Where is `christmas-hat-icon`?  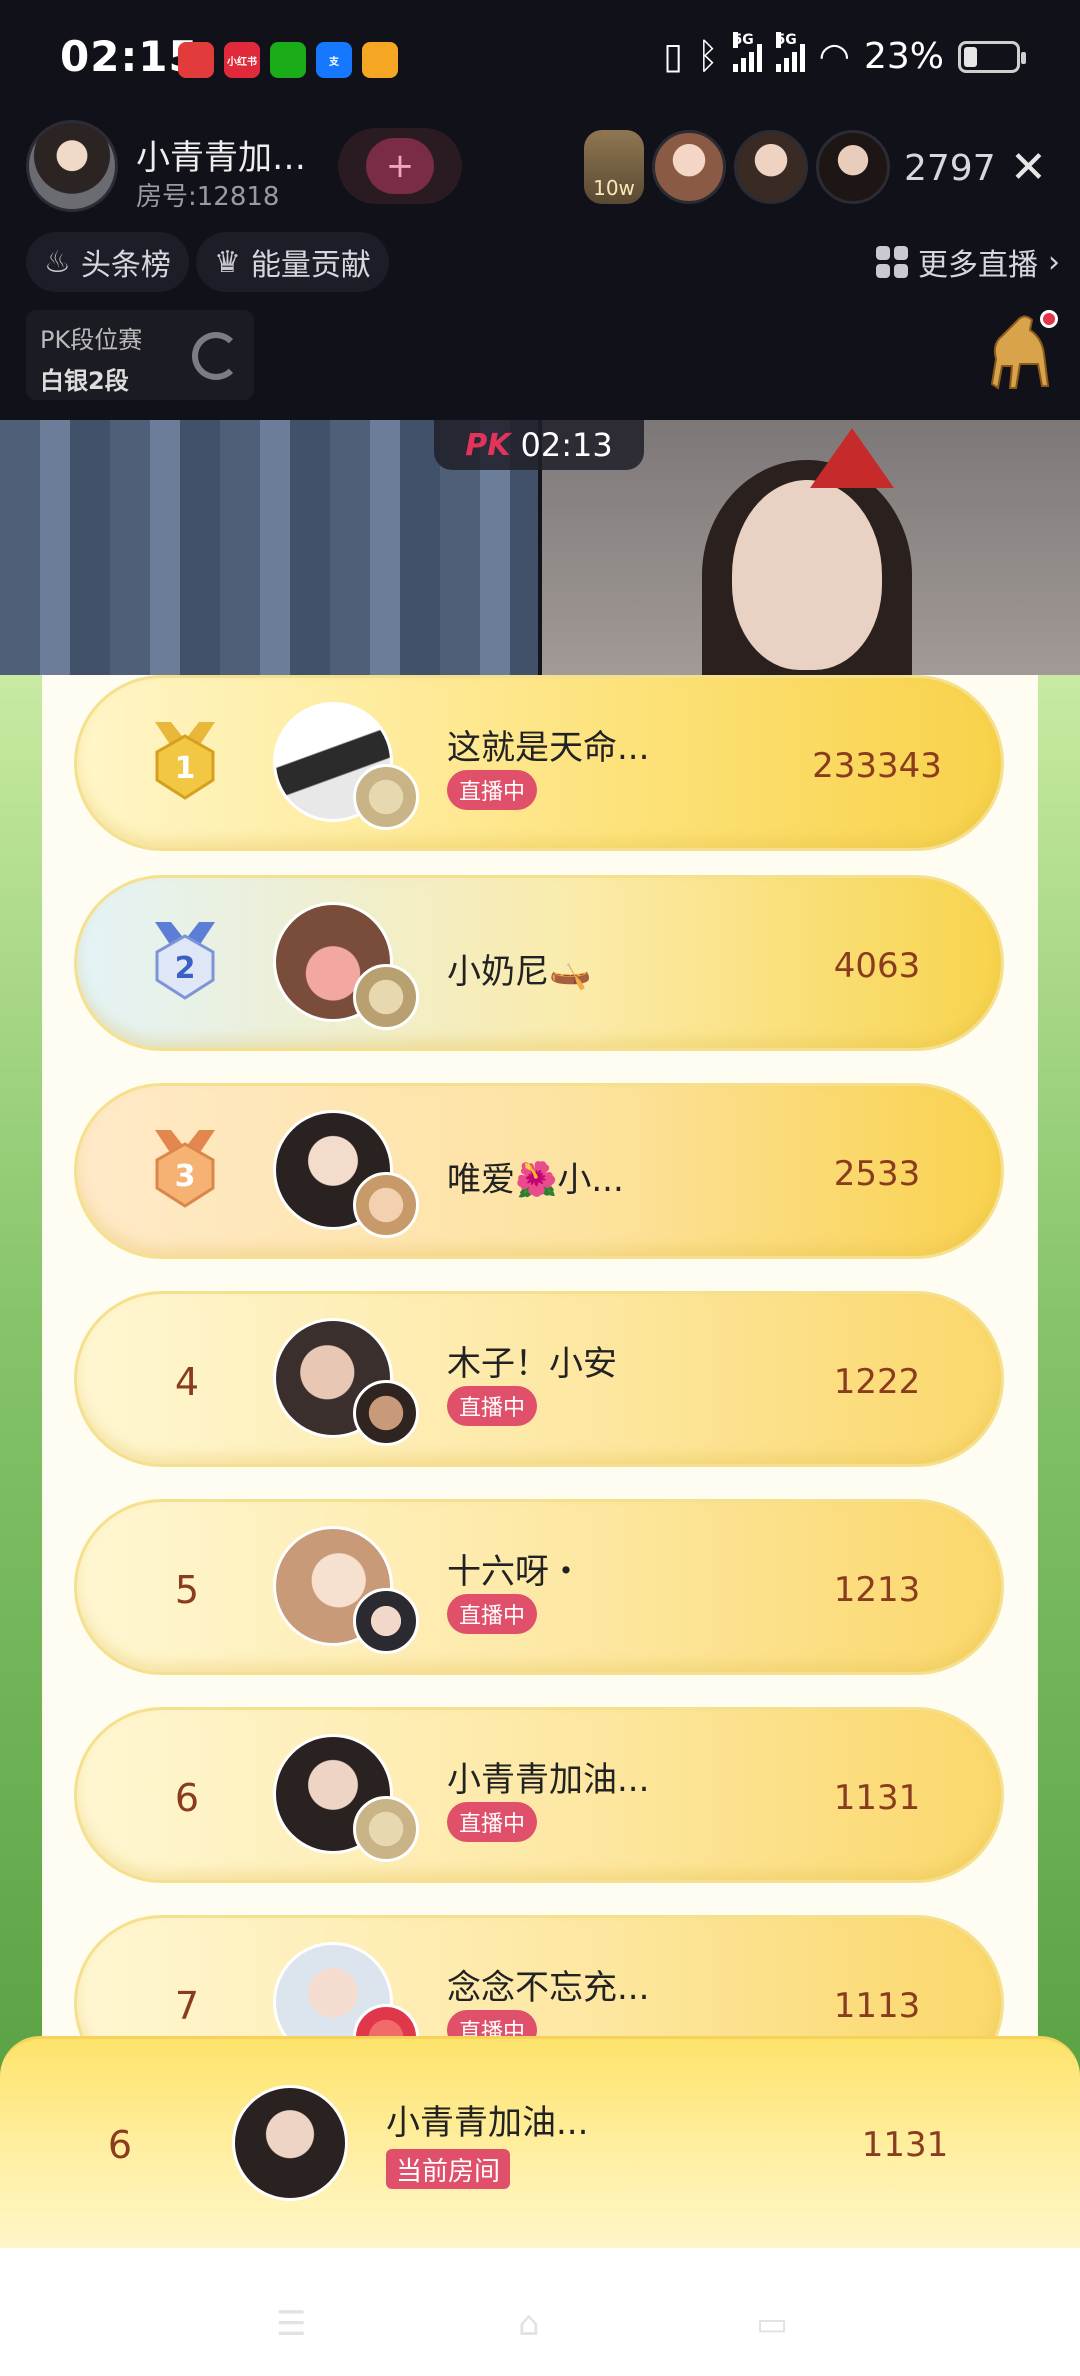
christmas-hat-icon is located at coordinates (852, 458).